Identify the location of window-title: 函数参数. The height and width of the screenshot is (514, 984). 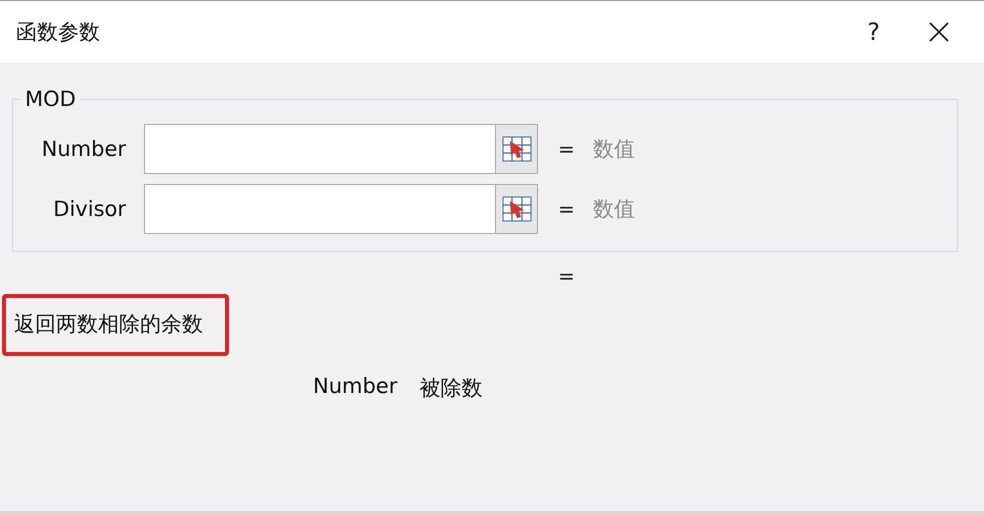
(58, 32).